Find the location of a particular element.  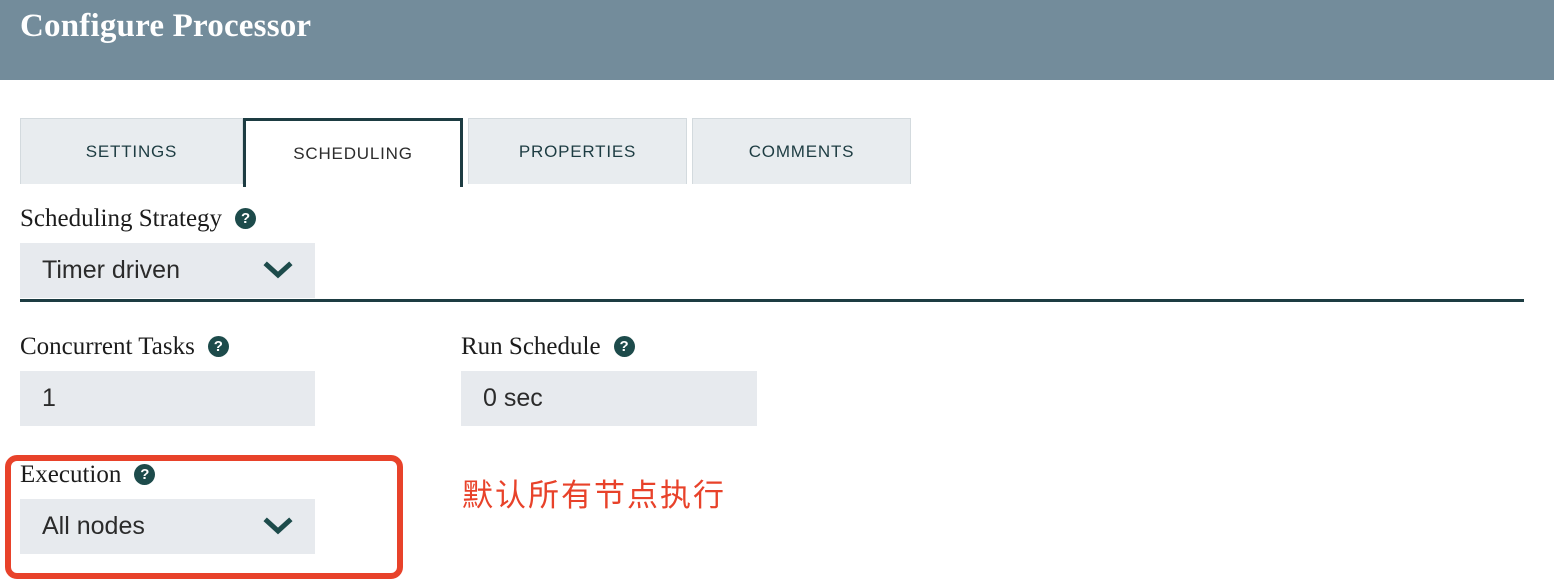

field-execution: Execution ? All nodes is located at coordinates (167, 507).